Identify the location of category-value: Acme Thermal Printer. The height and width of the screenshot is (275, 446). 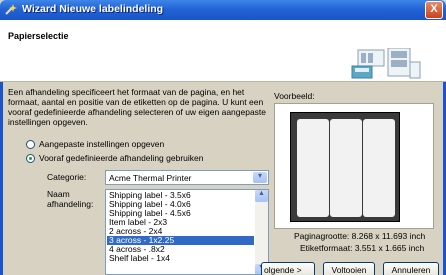
(150, 178).